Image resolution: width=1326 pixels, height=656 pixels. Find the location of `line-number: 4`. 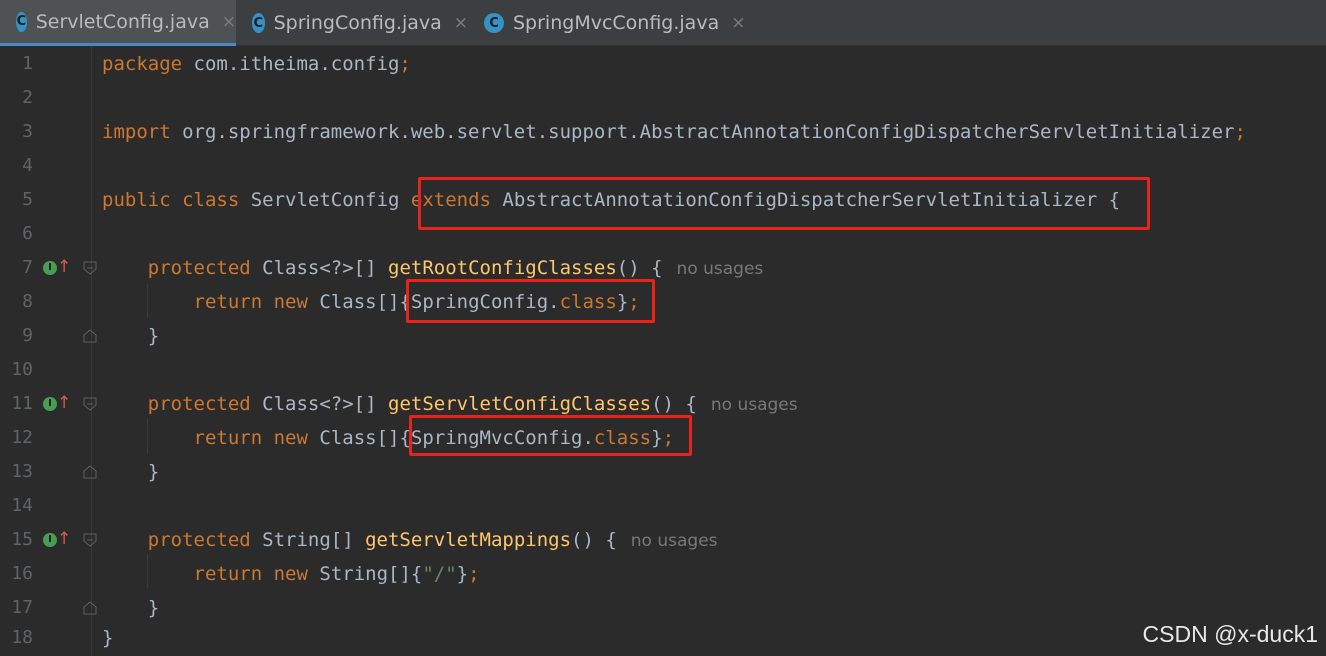

line-number: 4 is located at coordinates (27, 165).